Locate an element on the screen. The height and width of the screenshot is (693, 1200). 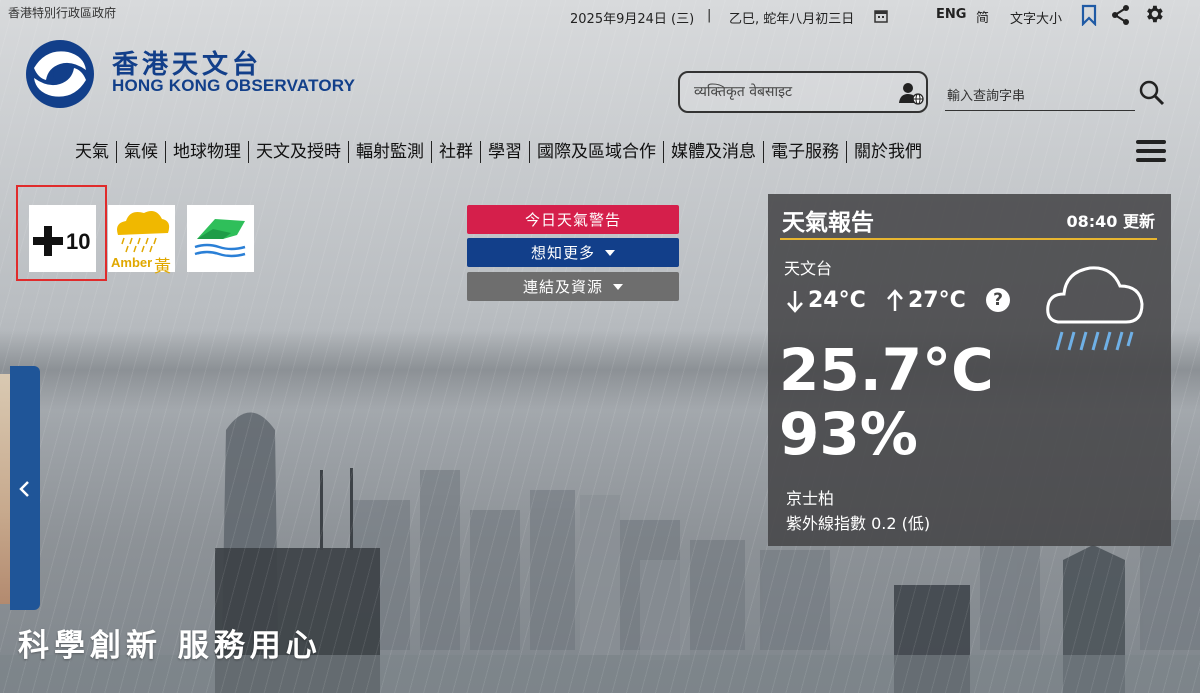
nav-international: 國際及區域合作 is located at coordinates (597, 152).